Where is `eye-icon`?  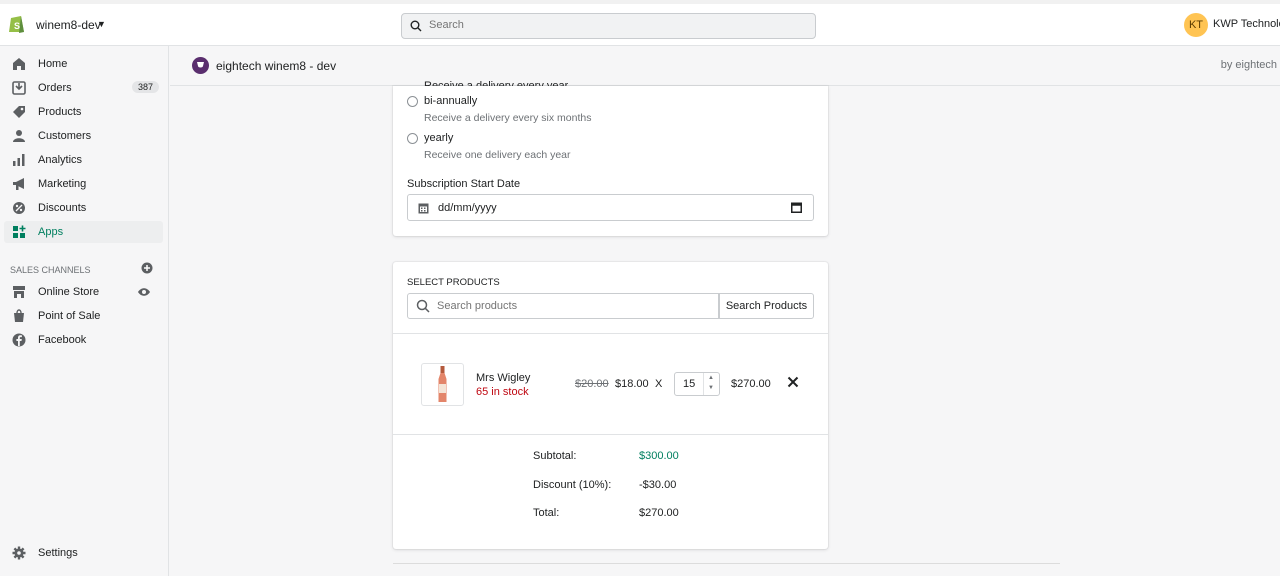
eye-icon is located at coordinates (144, 292).